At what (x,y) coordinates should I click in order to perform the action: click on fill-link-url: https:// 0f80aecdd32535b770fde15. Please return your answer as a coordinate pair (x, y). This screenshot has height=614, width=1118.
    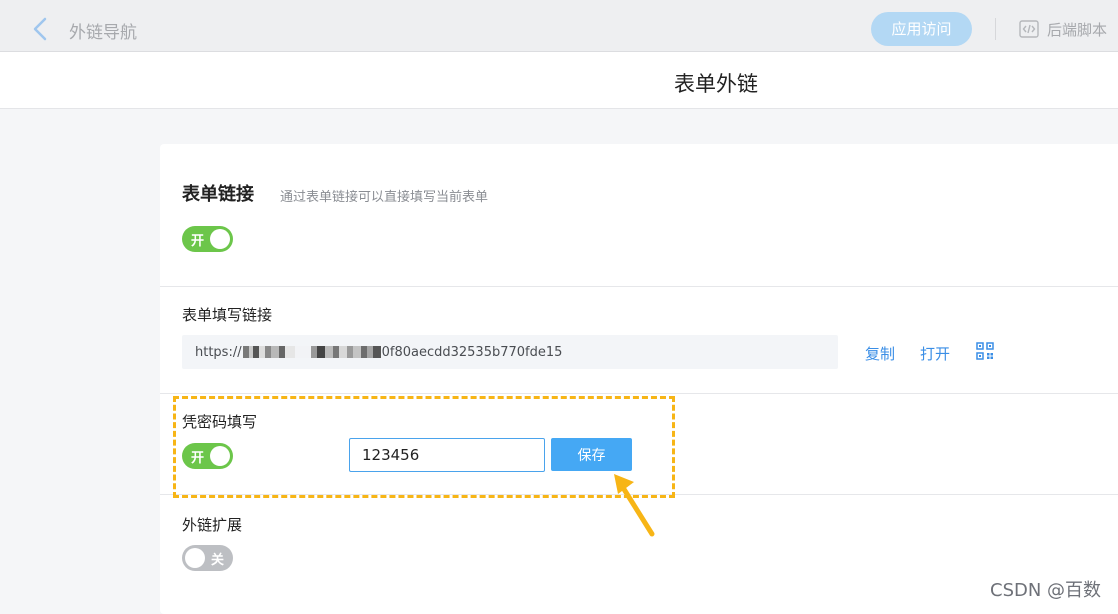
    Looking at the image, I should click on (378, 352).